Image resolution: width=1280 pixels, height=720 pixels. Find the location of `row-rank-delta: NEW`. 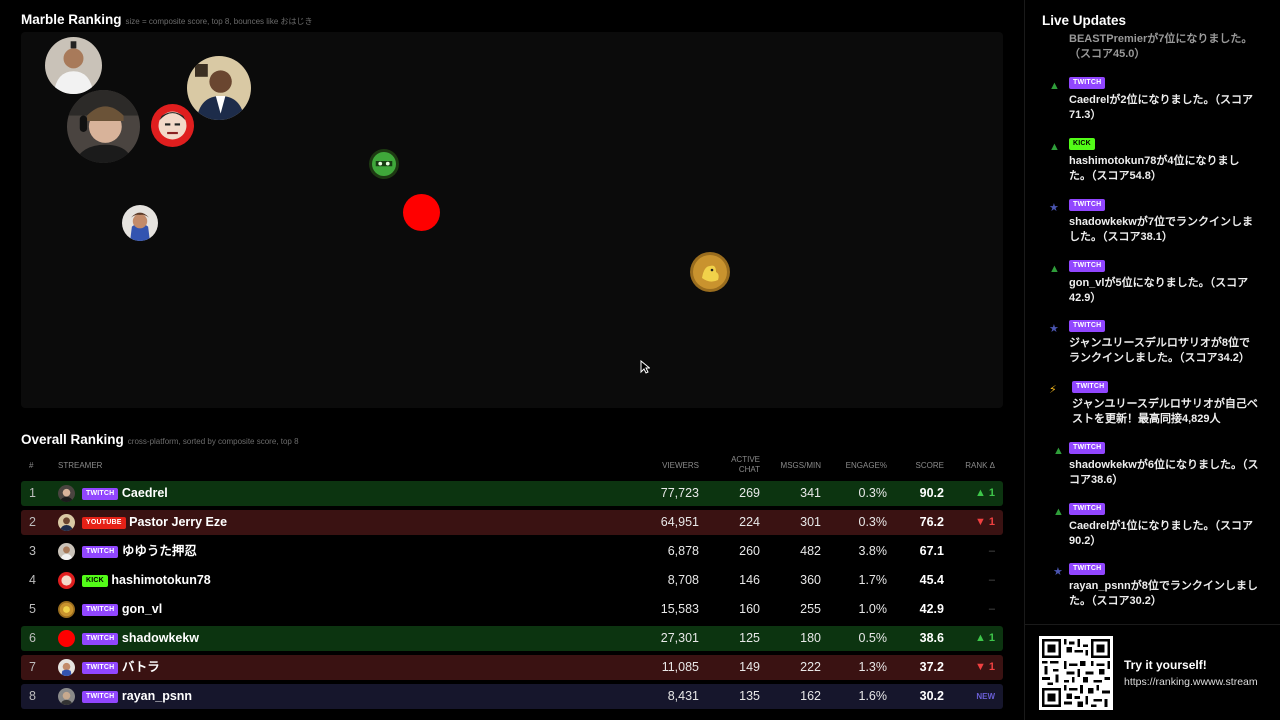

row-rank-delta: NEW is located at coordinates (985, 696).